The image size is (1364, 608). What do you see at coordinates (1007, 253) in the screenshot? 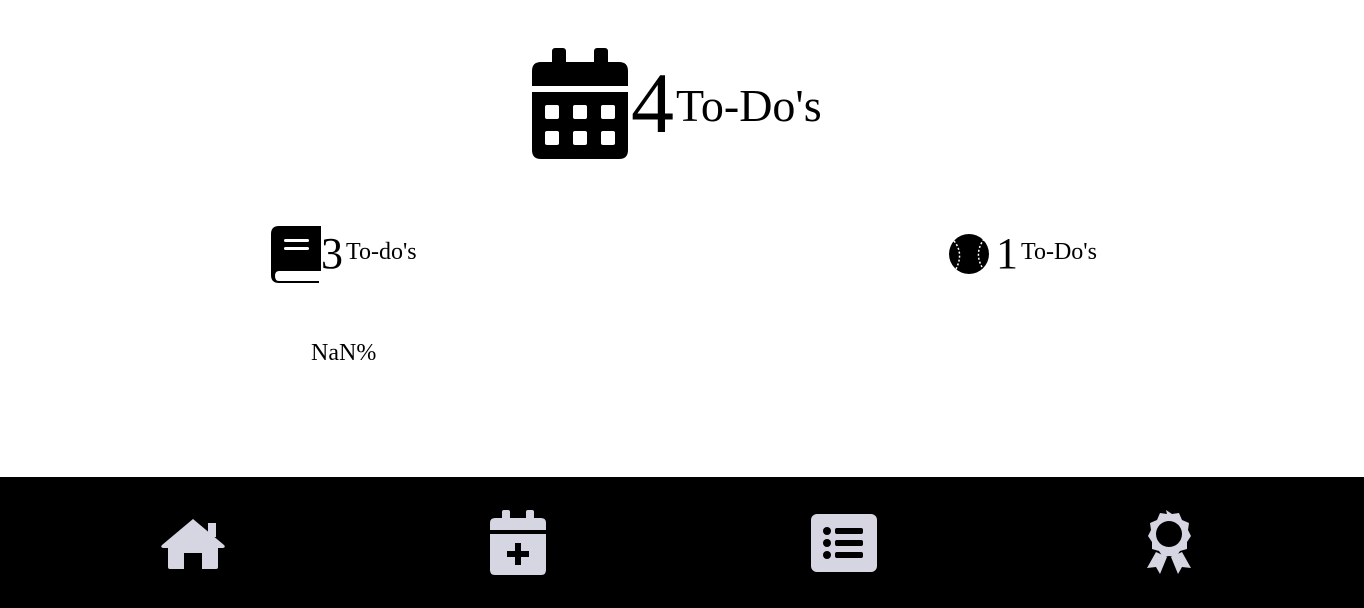
I see `category-count: 1` at bounding box center [1007, 253].